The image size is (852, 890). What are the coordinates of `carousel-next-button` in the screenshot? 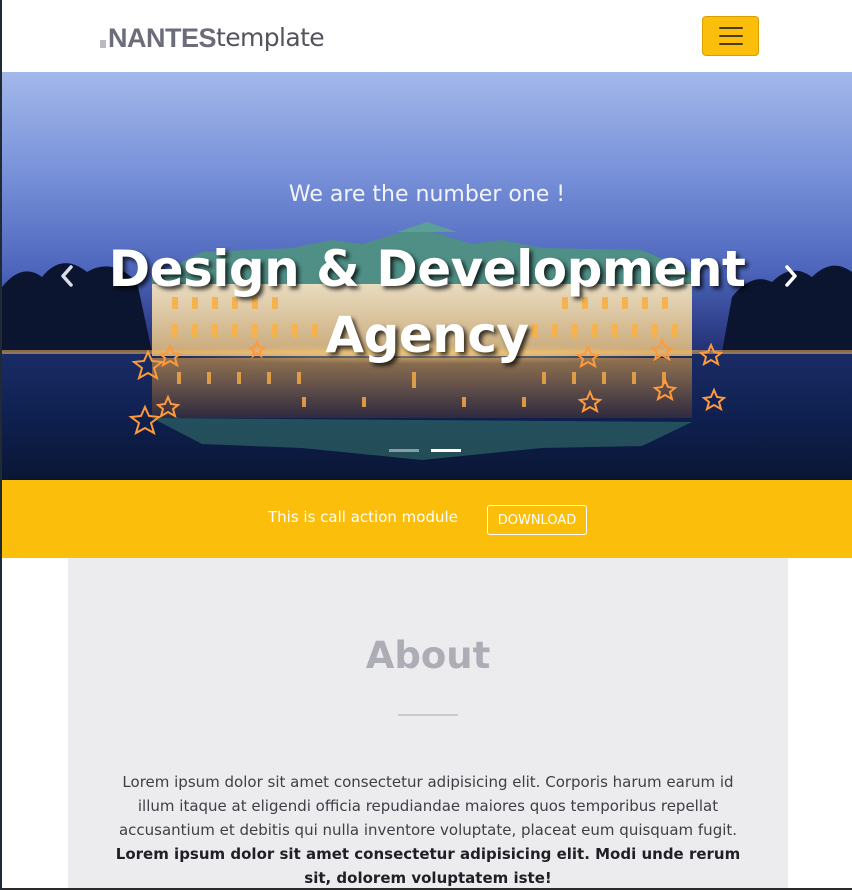 It's located at (791, 276).